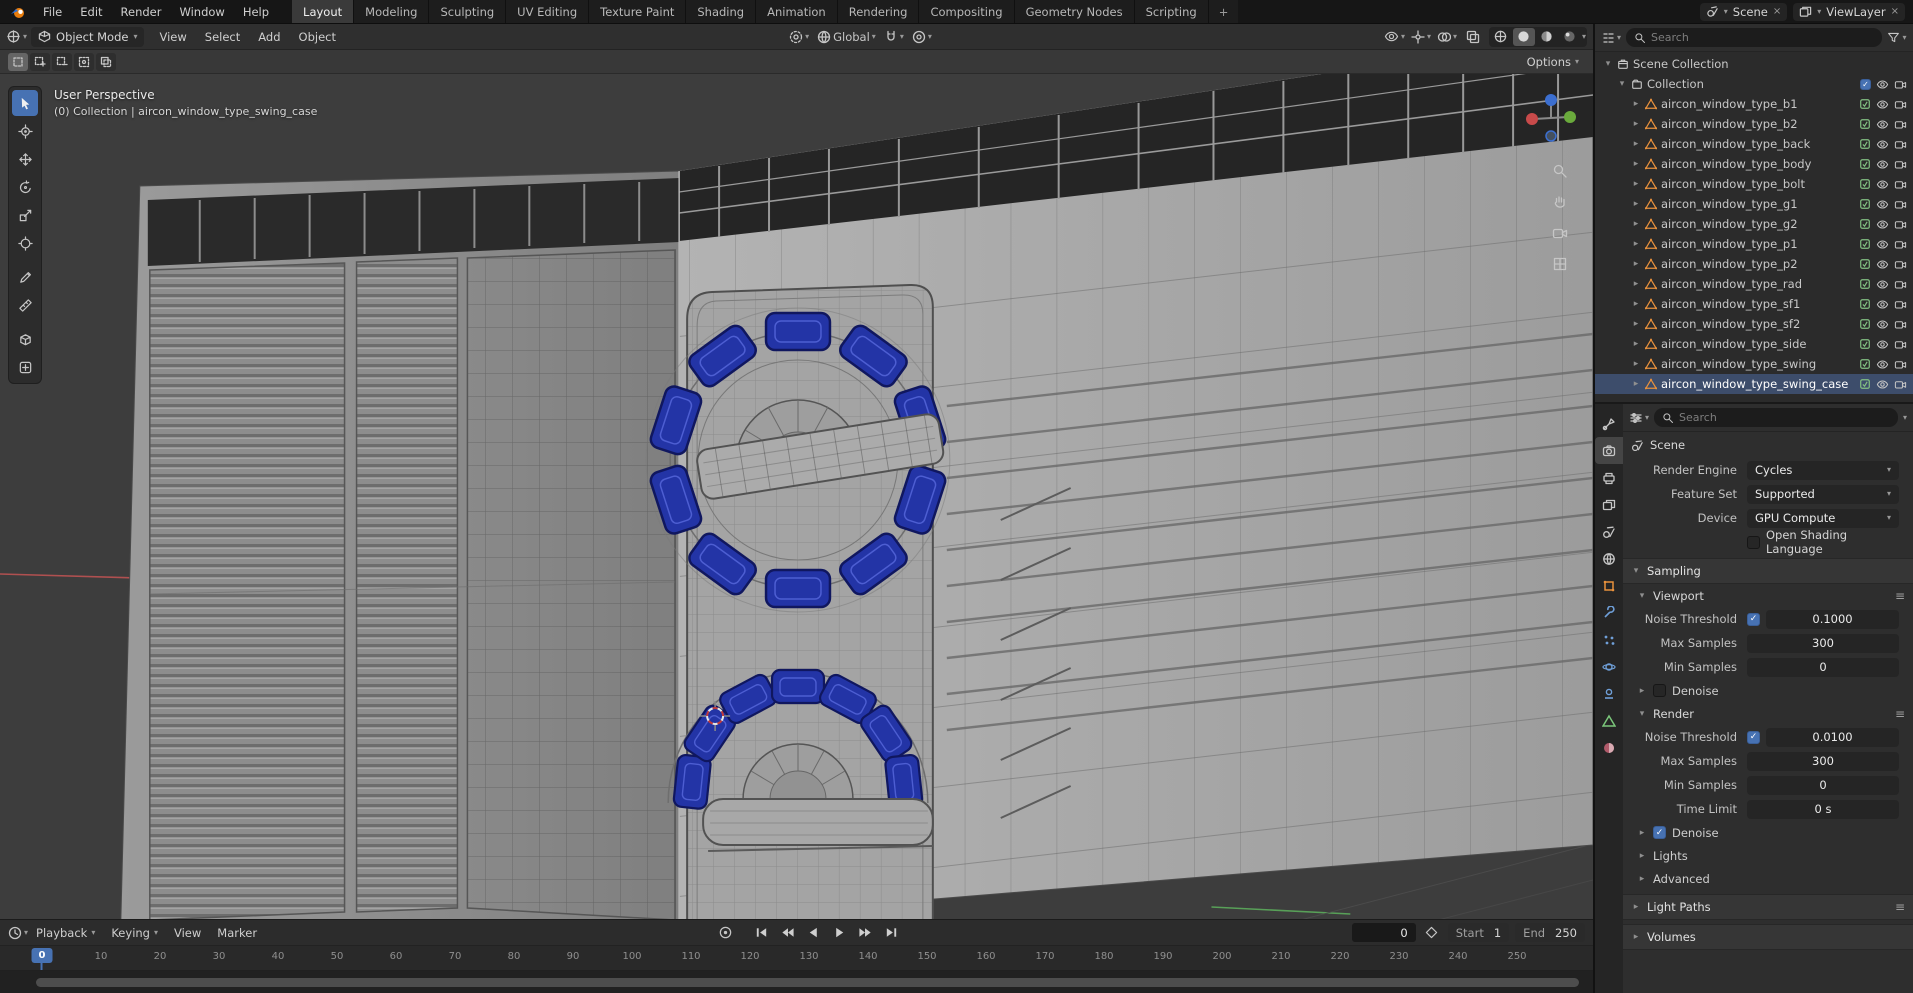  I want to click on jump-end-button, so click(891, 933).